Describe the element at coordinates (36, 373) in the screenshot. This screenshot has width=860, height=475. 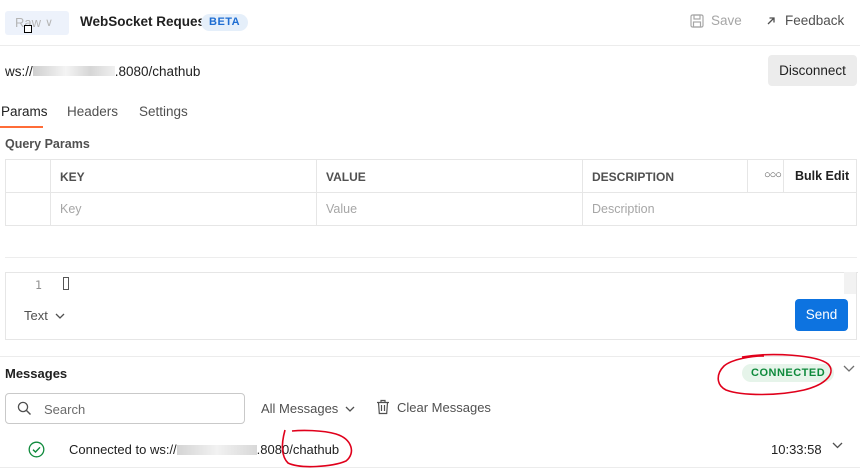
I see `messages-title: Messages` at that location.